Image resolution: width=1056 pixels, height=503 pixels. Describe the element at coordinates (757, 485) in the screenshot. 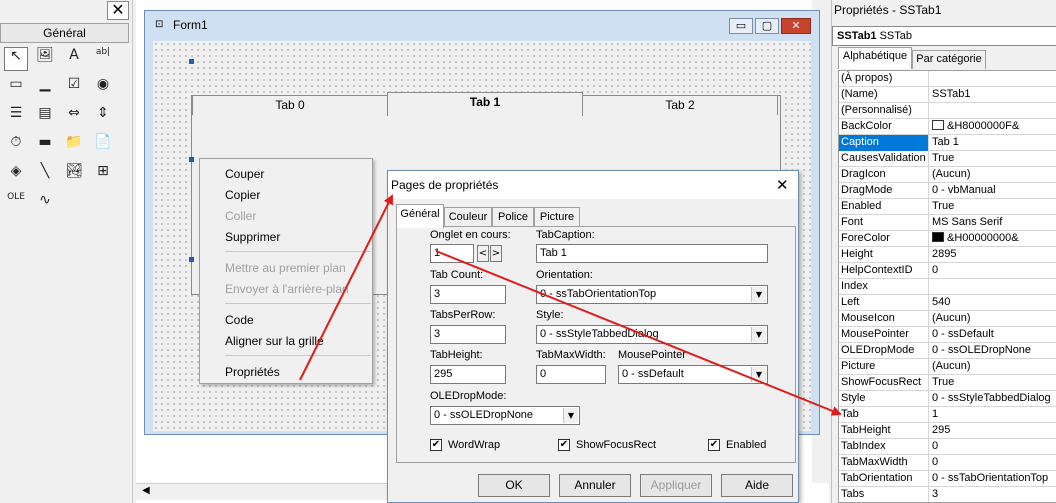

I see `help-button: Aide` at that location.